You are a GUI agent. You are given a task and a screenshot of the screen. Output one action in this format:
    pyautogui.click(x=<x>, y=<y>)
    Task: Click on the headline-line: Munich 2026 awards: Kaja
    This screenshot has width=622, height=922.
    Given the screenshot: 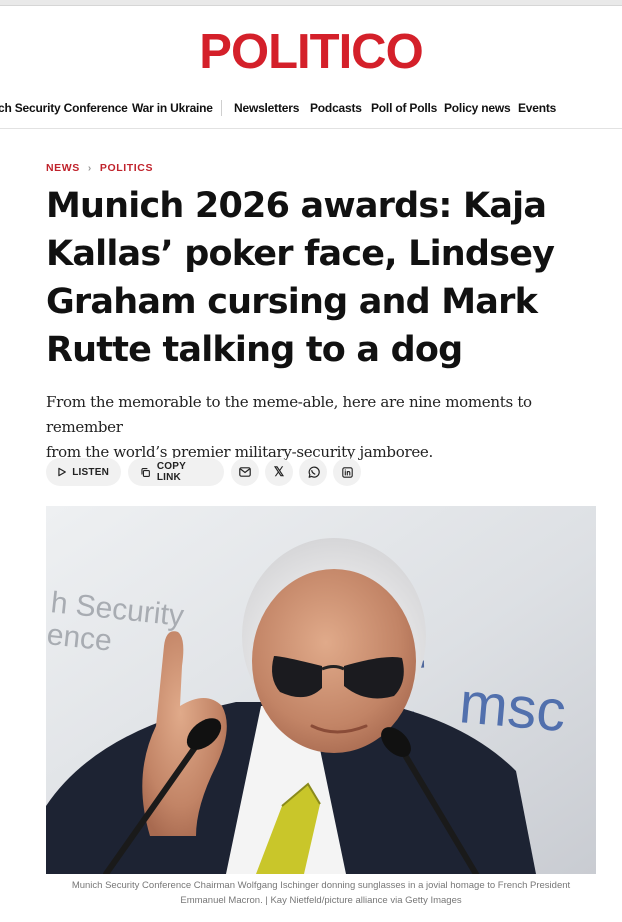 What is the action you would take?
    pyautogui.click(x=296, y=206)
    